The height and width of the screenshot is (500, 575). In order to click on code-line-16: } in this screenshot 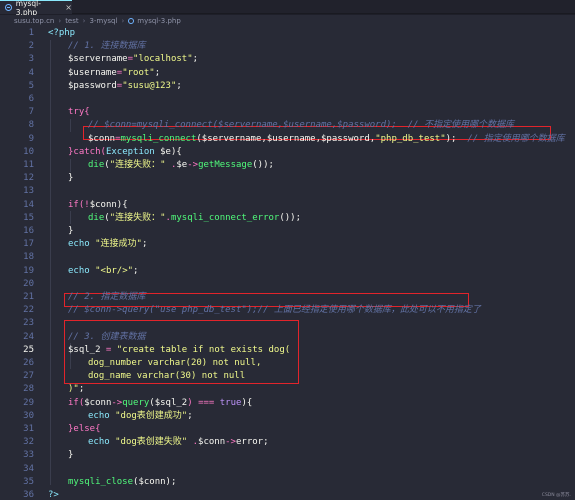, I will do `click(71, 231)`.